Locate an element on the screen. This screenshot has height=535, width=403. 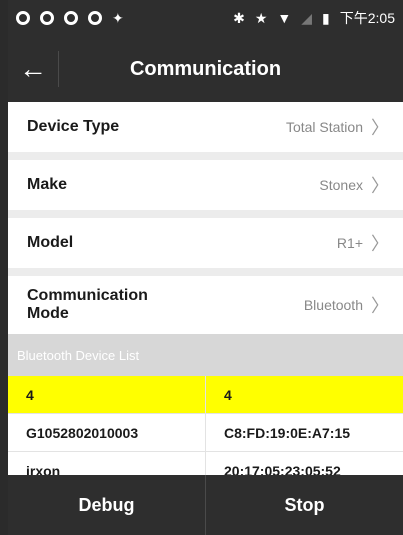
make-value-wrap: Stonex 〉 is located at coordinates (354, 185).